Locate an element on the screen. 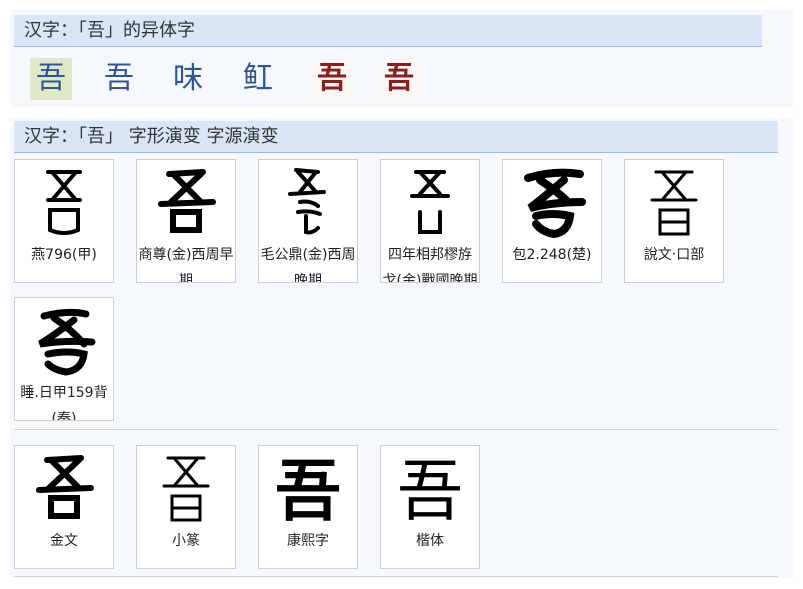 This screenshot has width=803, height=589. glyph-form-caption: 毛公鼎(金)西周晚期 is located at coordinates (308, 264).